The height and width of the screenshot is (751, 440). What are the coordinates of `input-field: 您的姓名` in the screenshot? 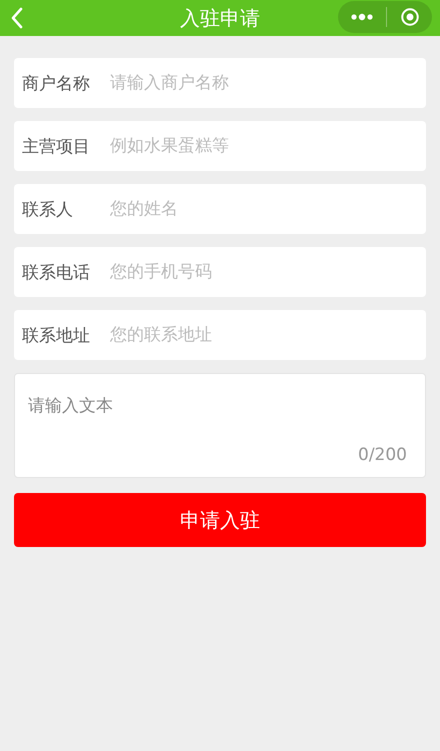 It's located at (268, 209).